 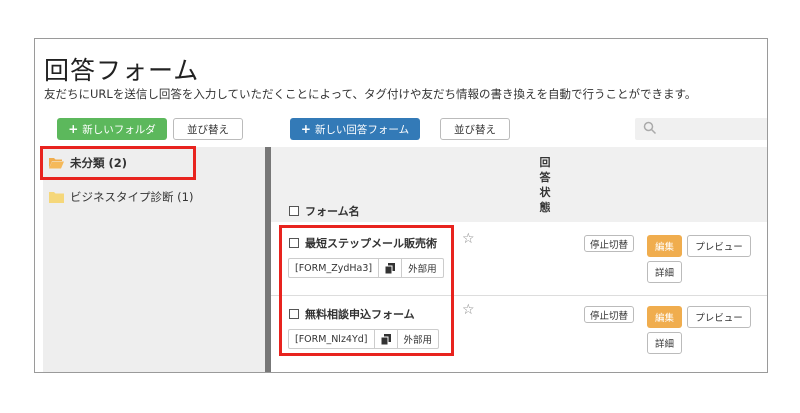 I want to click on folder-label: ビジネスタイプ診断 (1), so click(x=132, y=197).